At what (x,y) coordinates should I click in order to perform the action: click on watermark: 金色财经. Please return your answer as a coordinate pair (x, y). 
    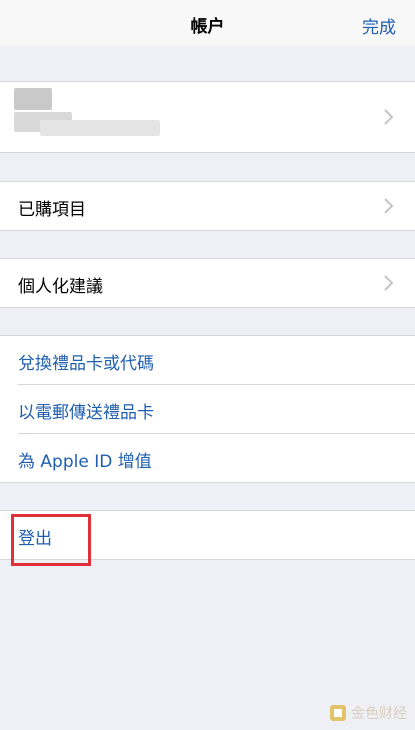
    Looking at the image, I should click on (368, 713).